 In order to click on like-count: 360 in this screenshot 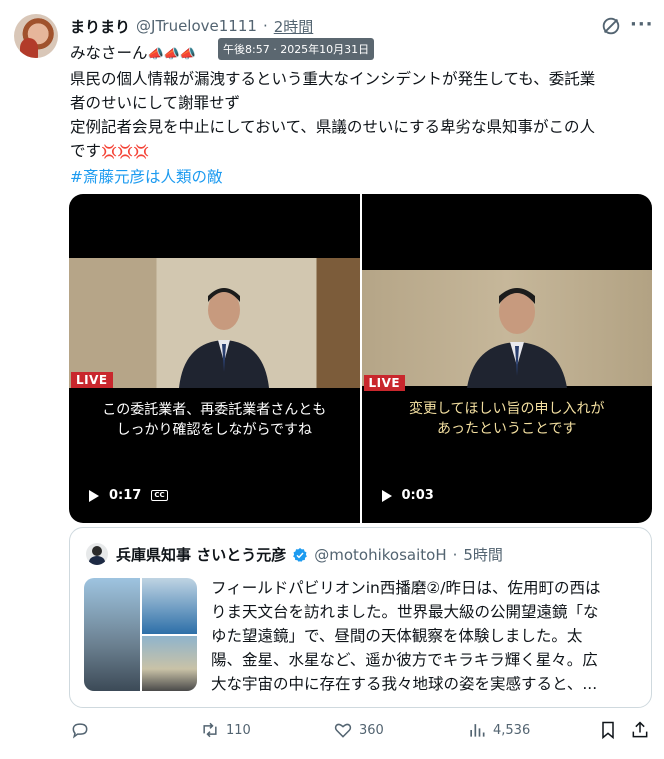, I will do `click(371, 730)`.